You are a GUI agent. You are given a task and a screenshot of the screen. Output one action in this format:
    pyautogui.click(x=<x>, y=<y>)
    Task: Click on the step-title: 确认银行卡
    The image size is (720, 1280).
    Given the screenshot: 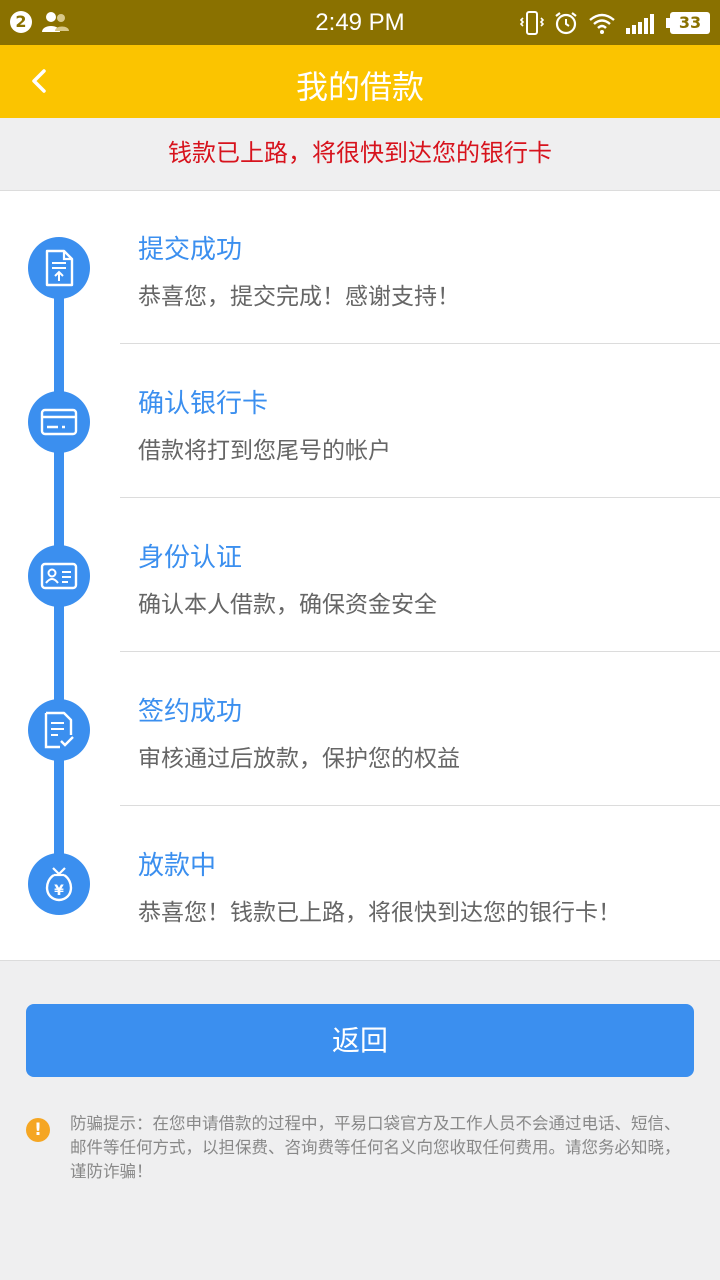 What is the action you would take?
    pyautogui.click(x=203, y=404)
    